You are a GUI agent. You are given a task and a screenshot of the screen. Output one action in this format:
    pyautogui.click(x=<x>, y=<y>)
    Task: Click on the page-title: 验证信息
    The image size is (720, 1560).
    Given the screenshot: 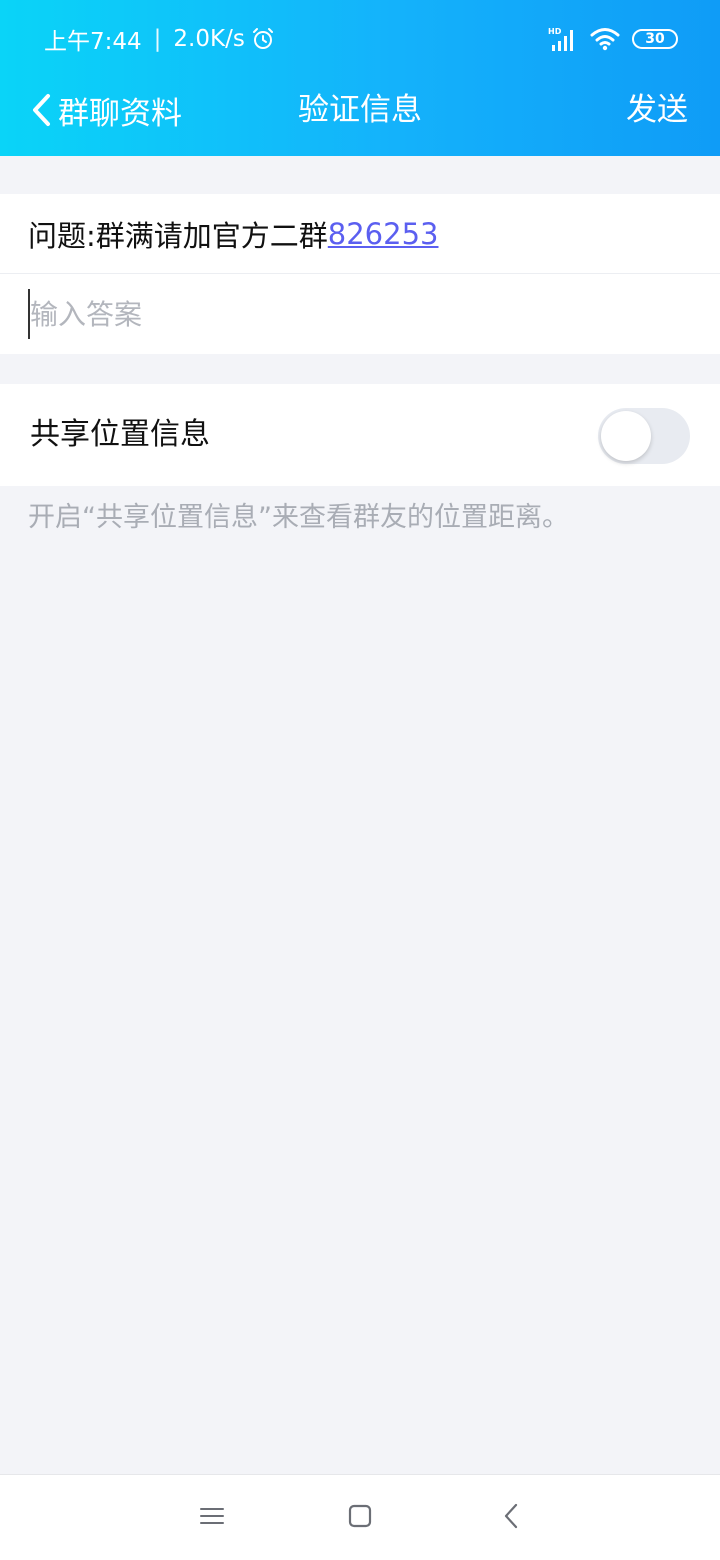 What is the action you would take?
    pyautogui.click(x=360, y=110)
    